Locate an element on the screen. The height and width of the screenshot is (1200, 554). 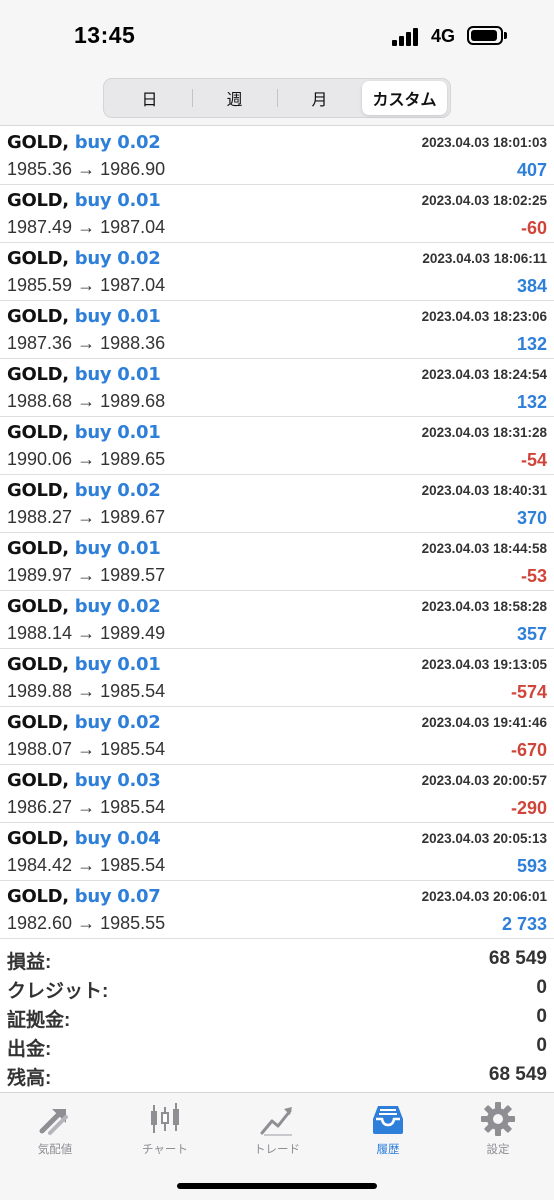
trade-profit: 132 is located at coordinates (531, 344).